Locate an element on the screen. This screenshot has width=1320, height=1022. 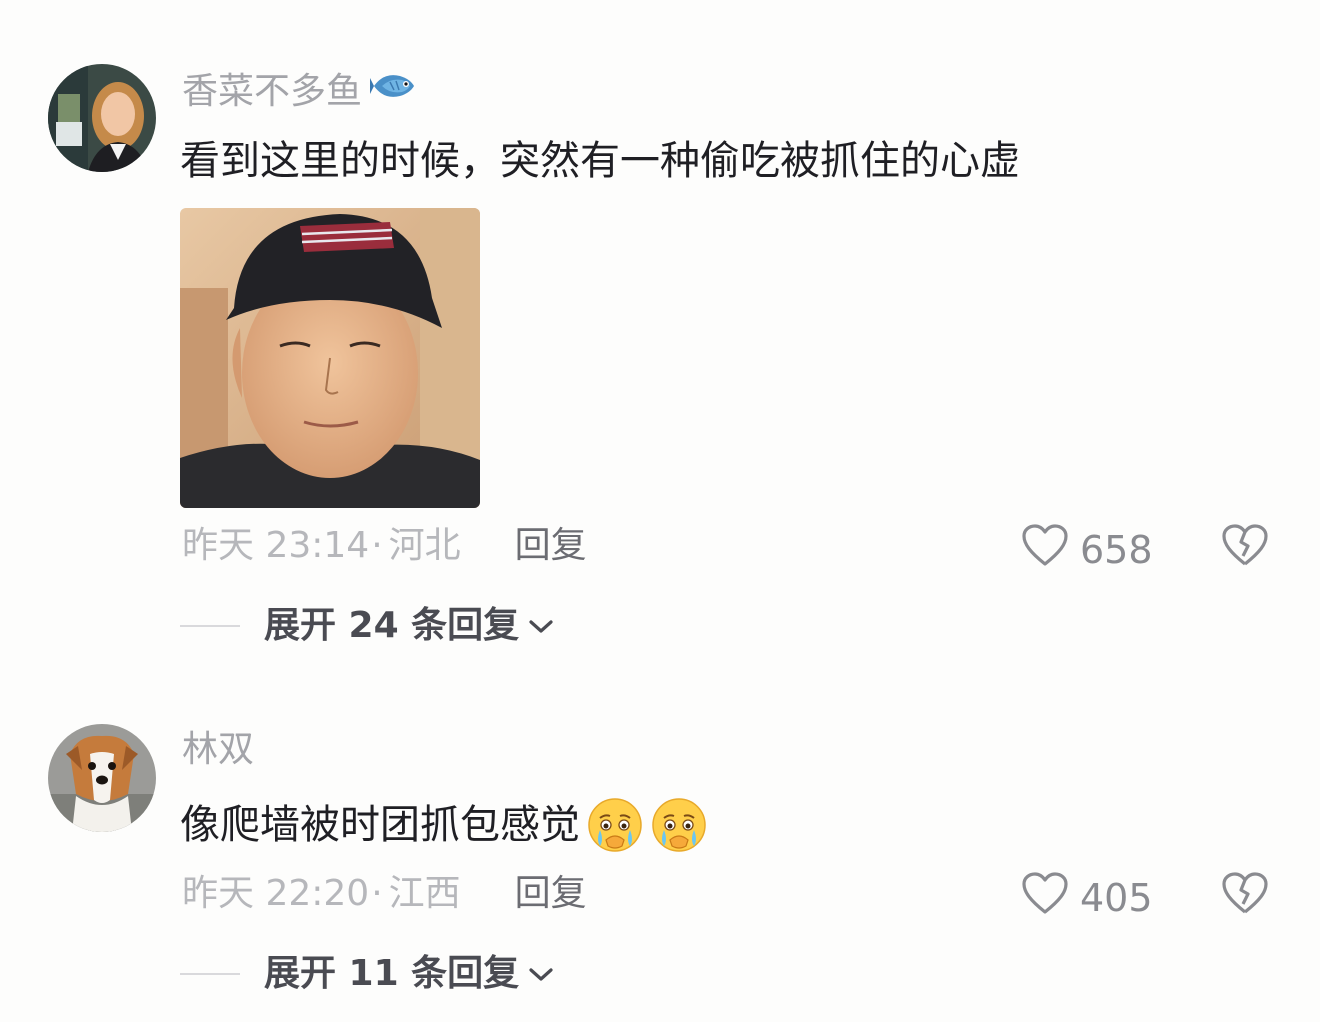
like-button: 405 is located at coordinates (1086, 897).